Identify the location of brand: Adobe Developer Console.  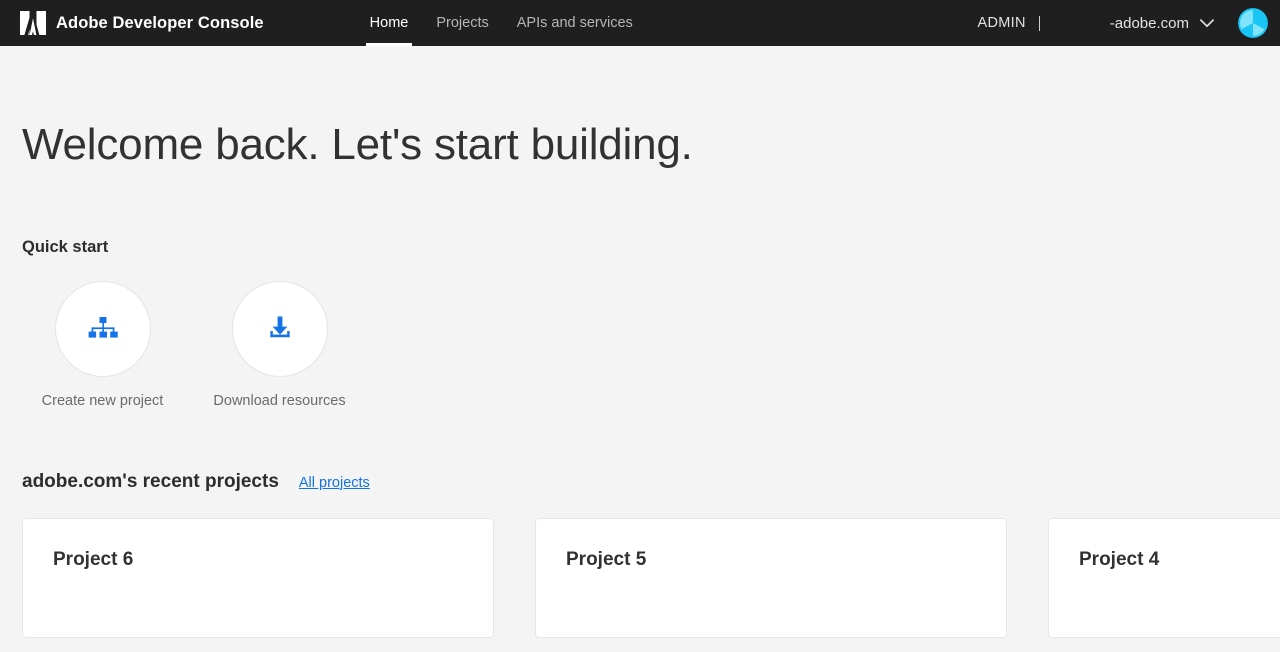
(142, 23).